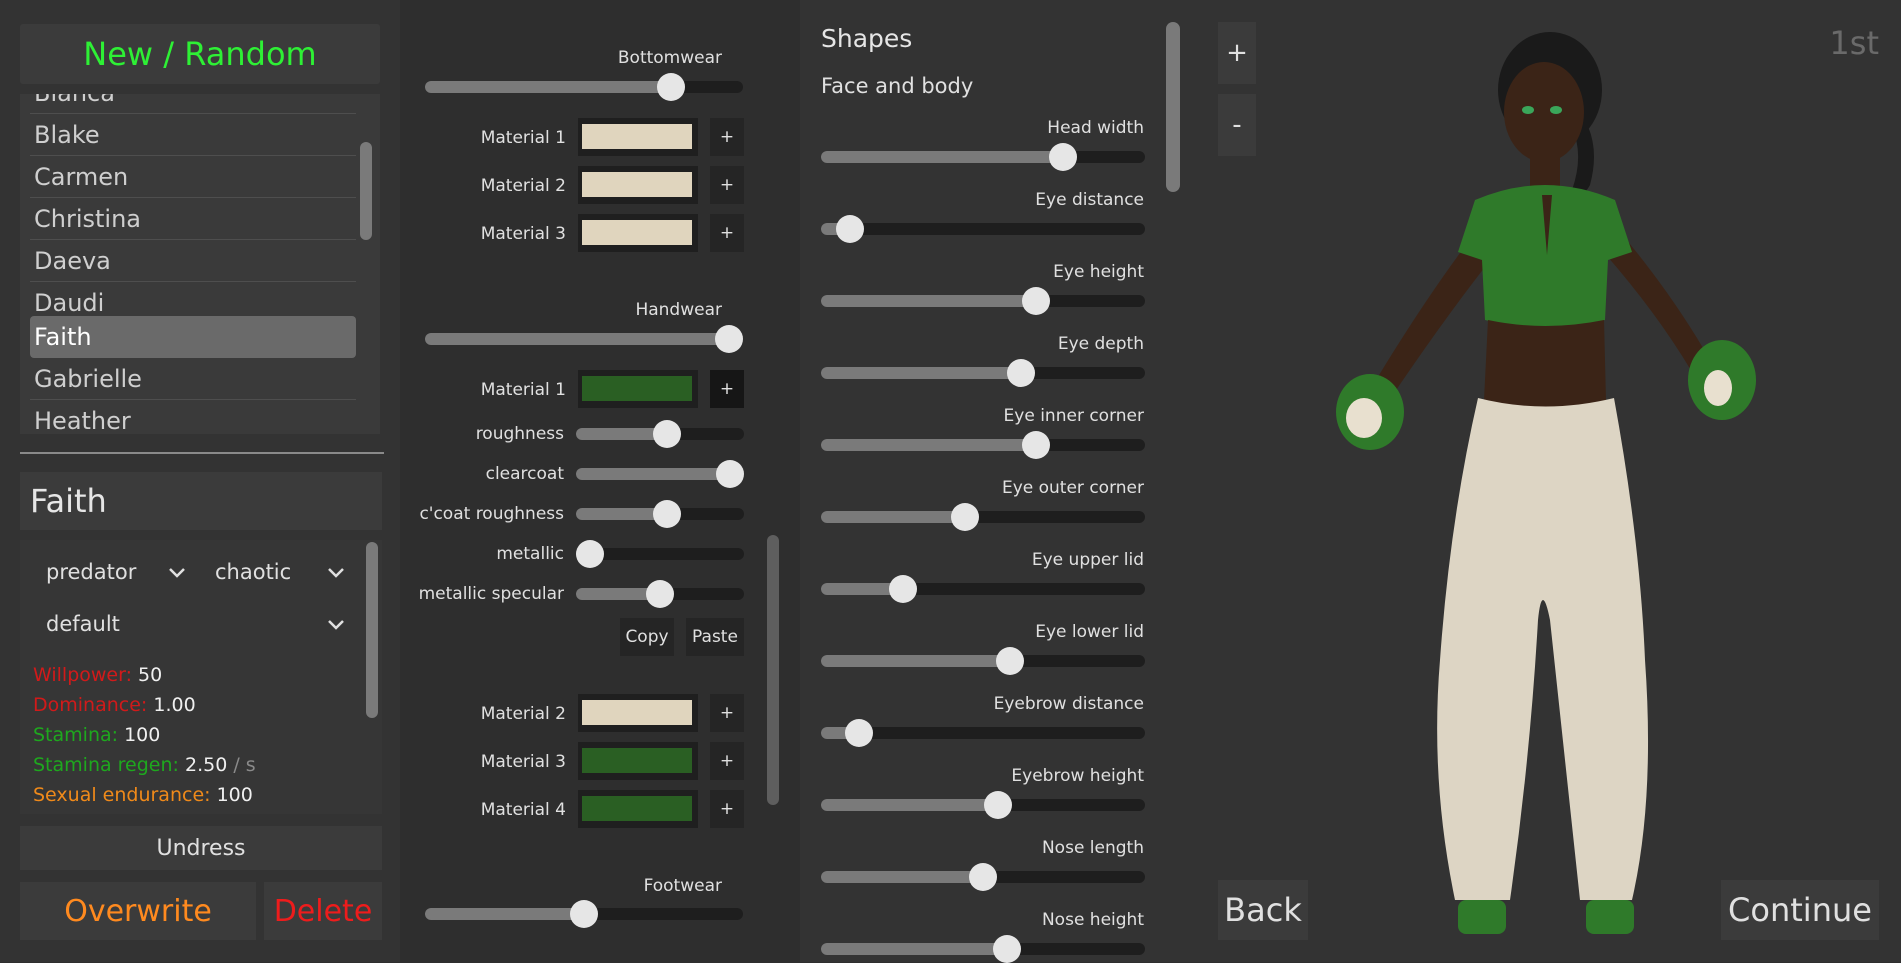  Describe the element at coordinates (1098, 272) in the screenshot. I see `shape-slider-label: Eye height` at that location.